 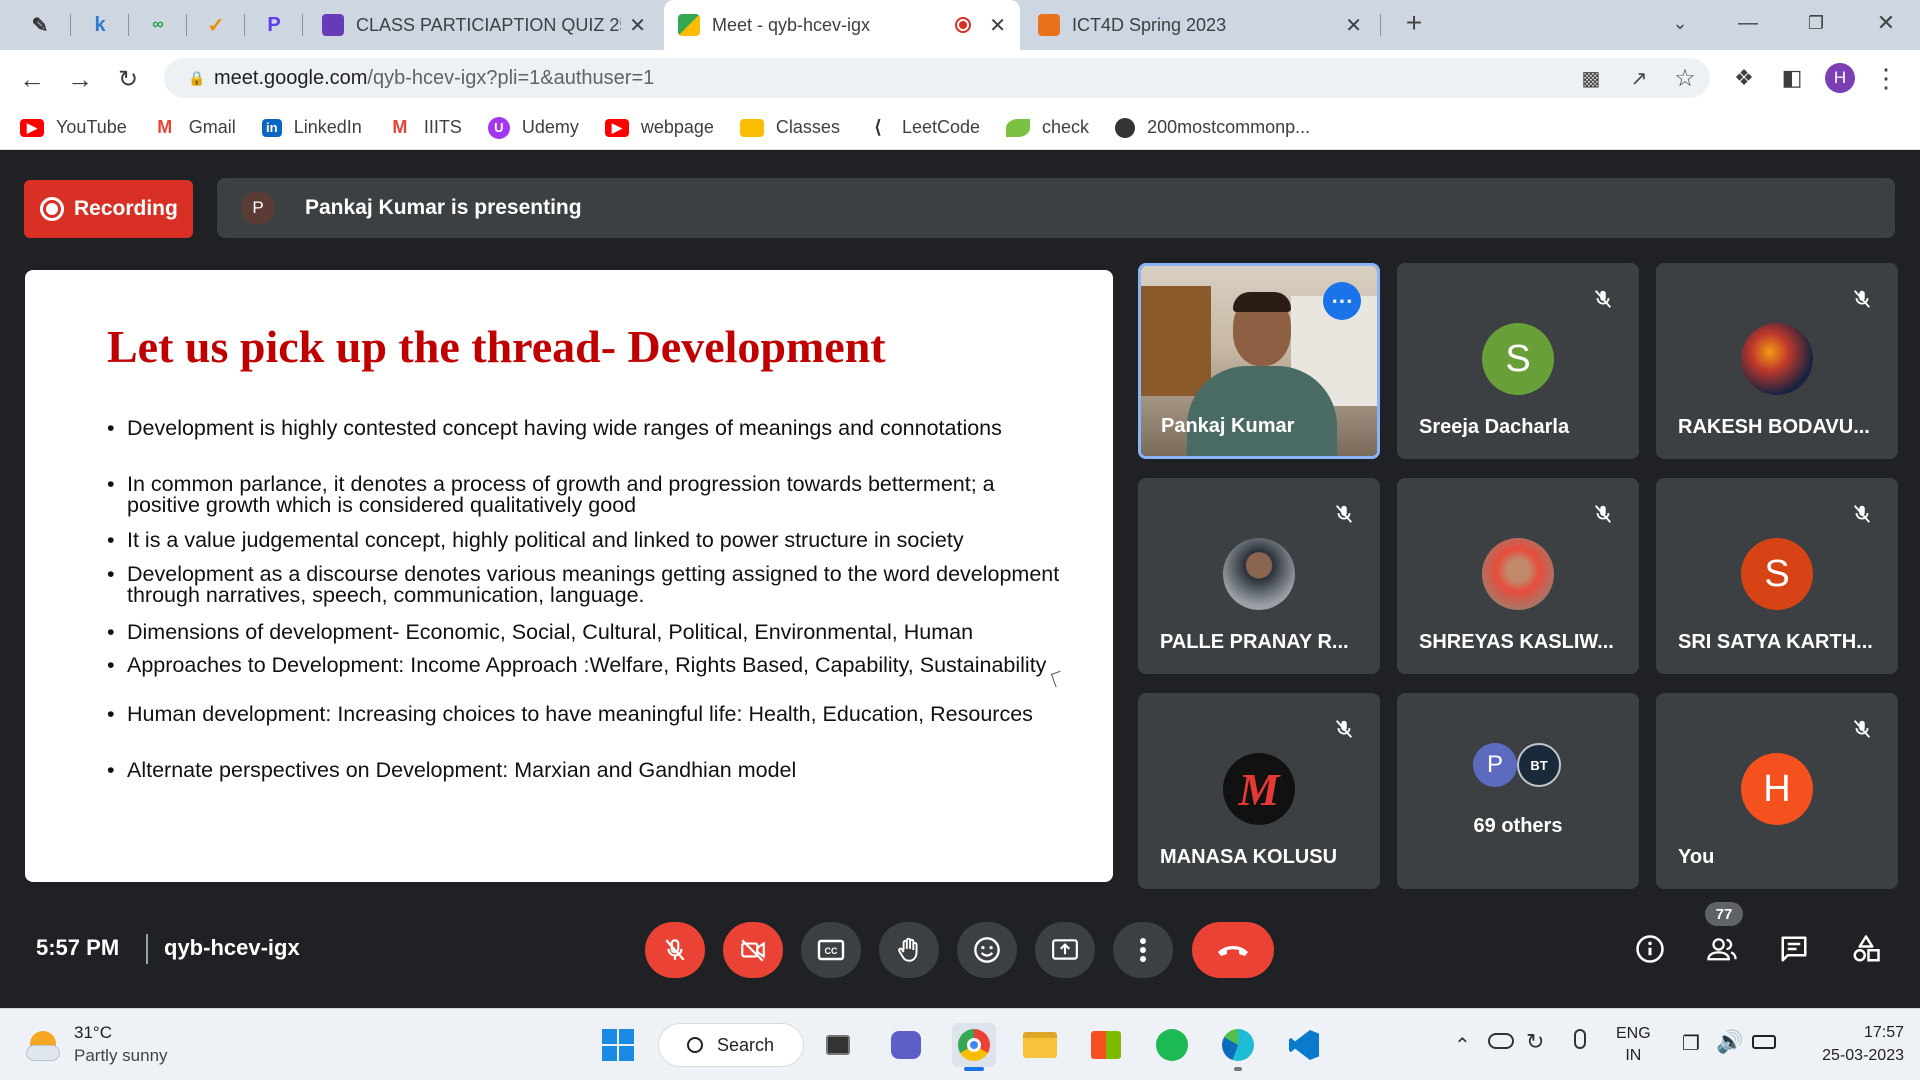 What do you see at coordinates (533, 127) in the screenshot?
I see `bookmark-udemy: U Udemy` at bounding box center [533, 127].